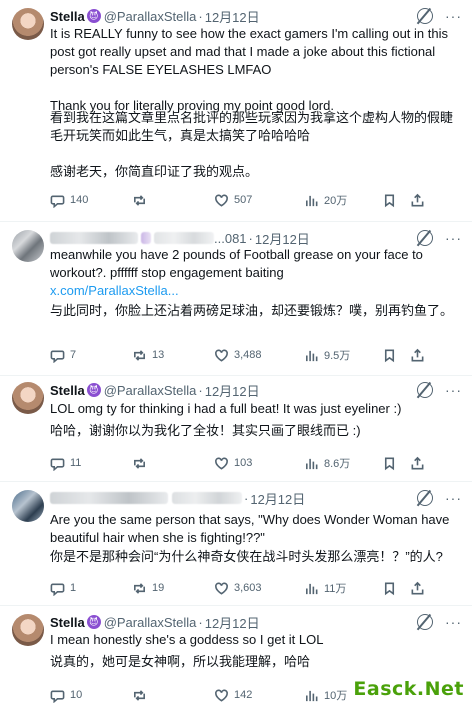 The width and height of the screenshot is (472, 706). What do you see at coordinates (337, 356) in the screenshot?
I see `view-count: 9.5万` at bounding box center [337, 356].